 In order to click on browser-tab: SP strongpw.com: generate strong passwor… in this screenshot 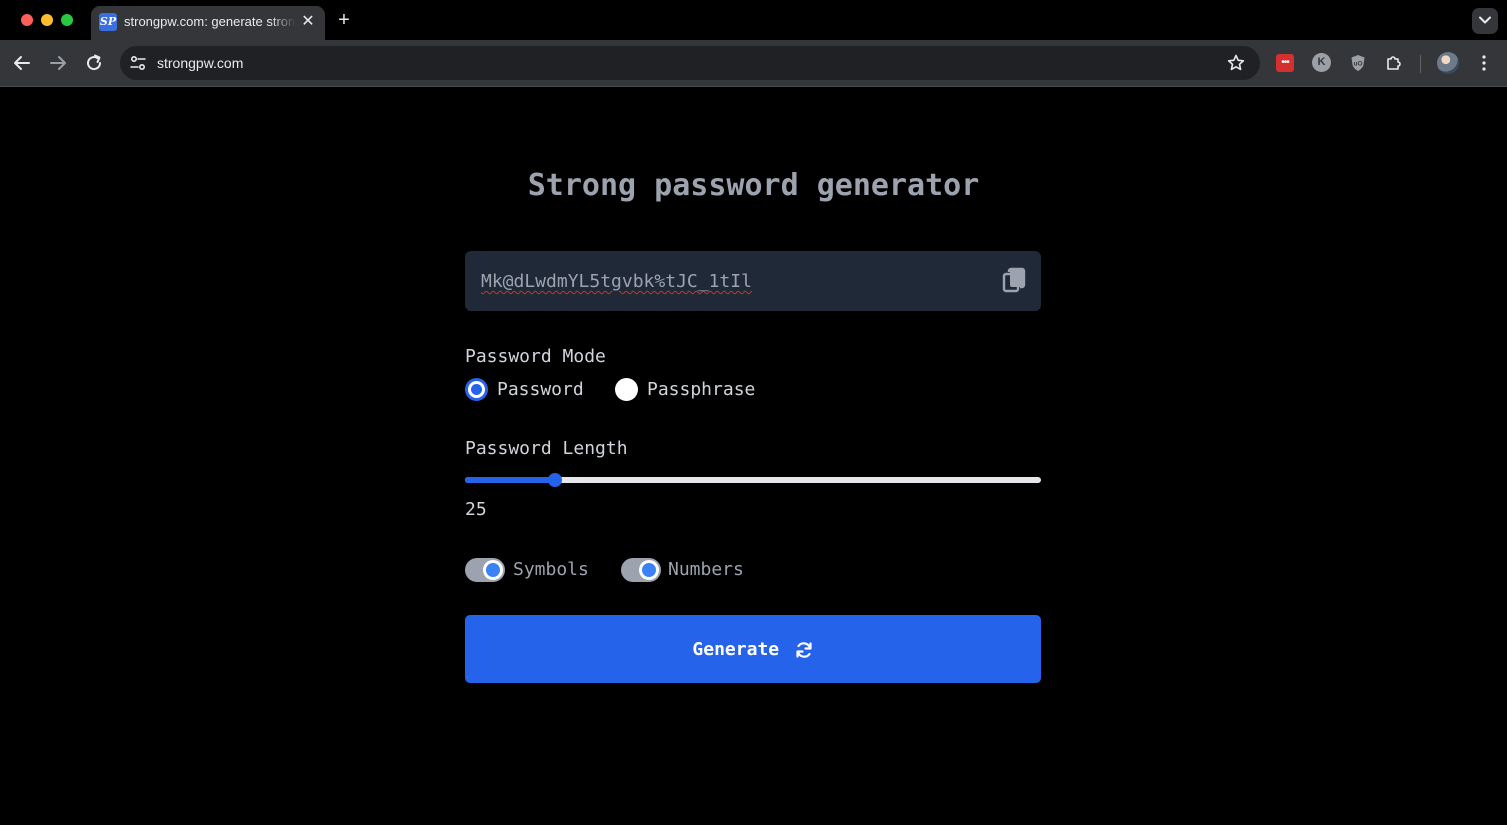, I will do `click(208, 23)`.